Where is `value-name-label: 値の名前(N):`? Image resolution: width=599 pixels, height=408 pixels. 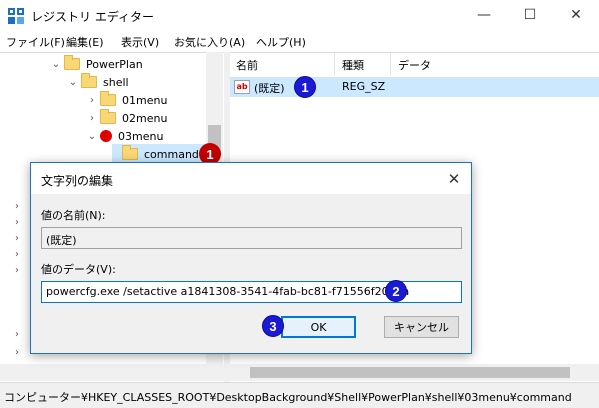
value-name-label: 値の名前(N): is located at coordinates (73, 215).